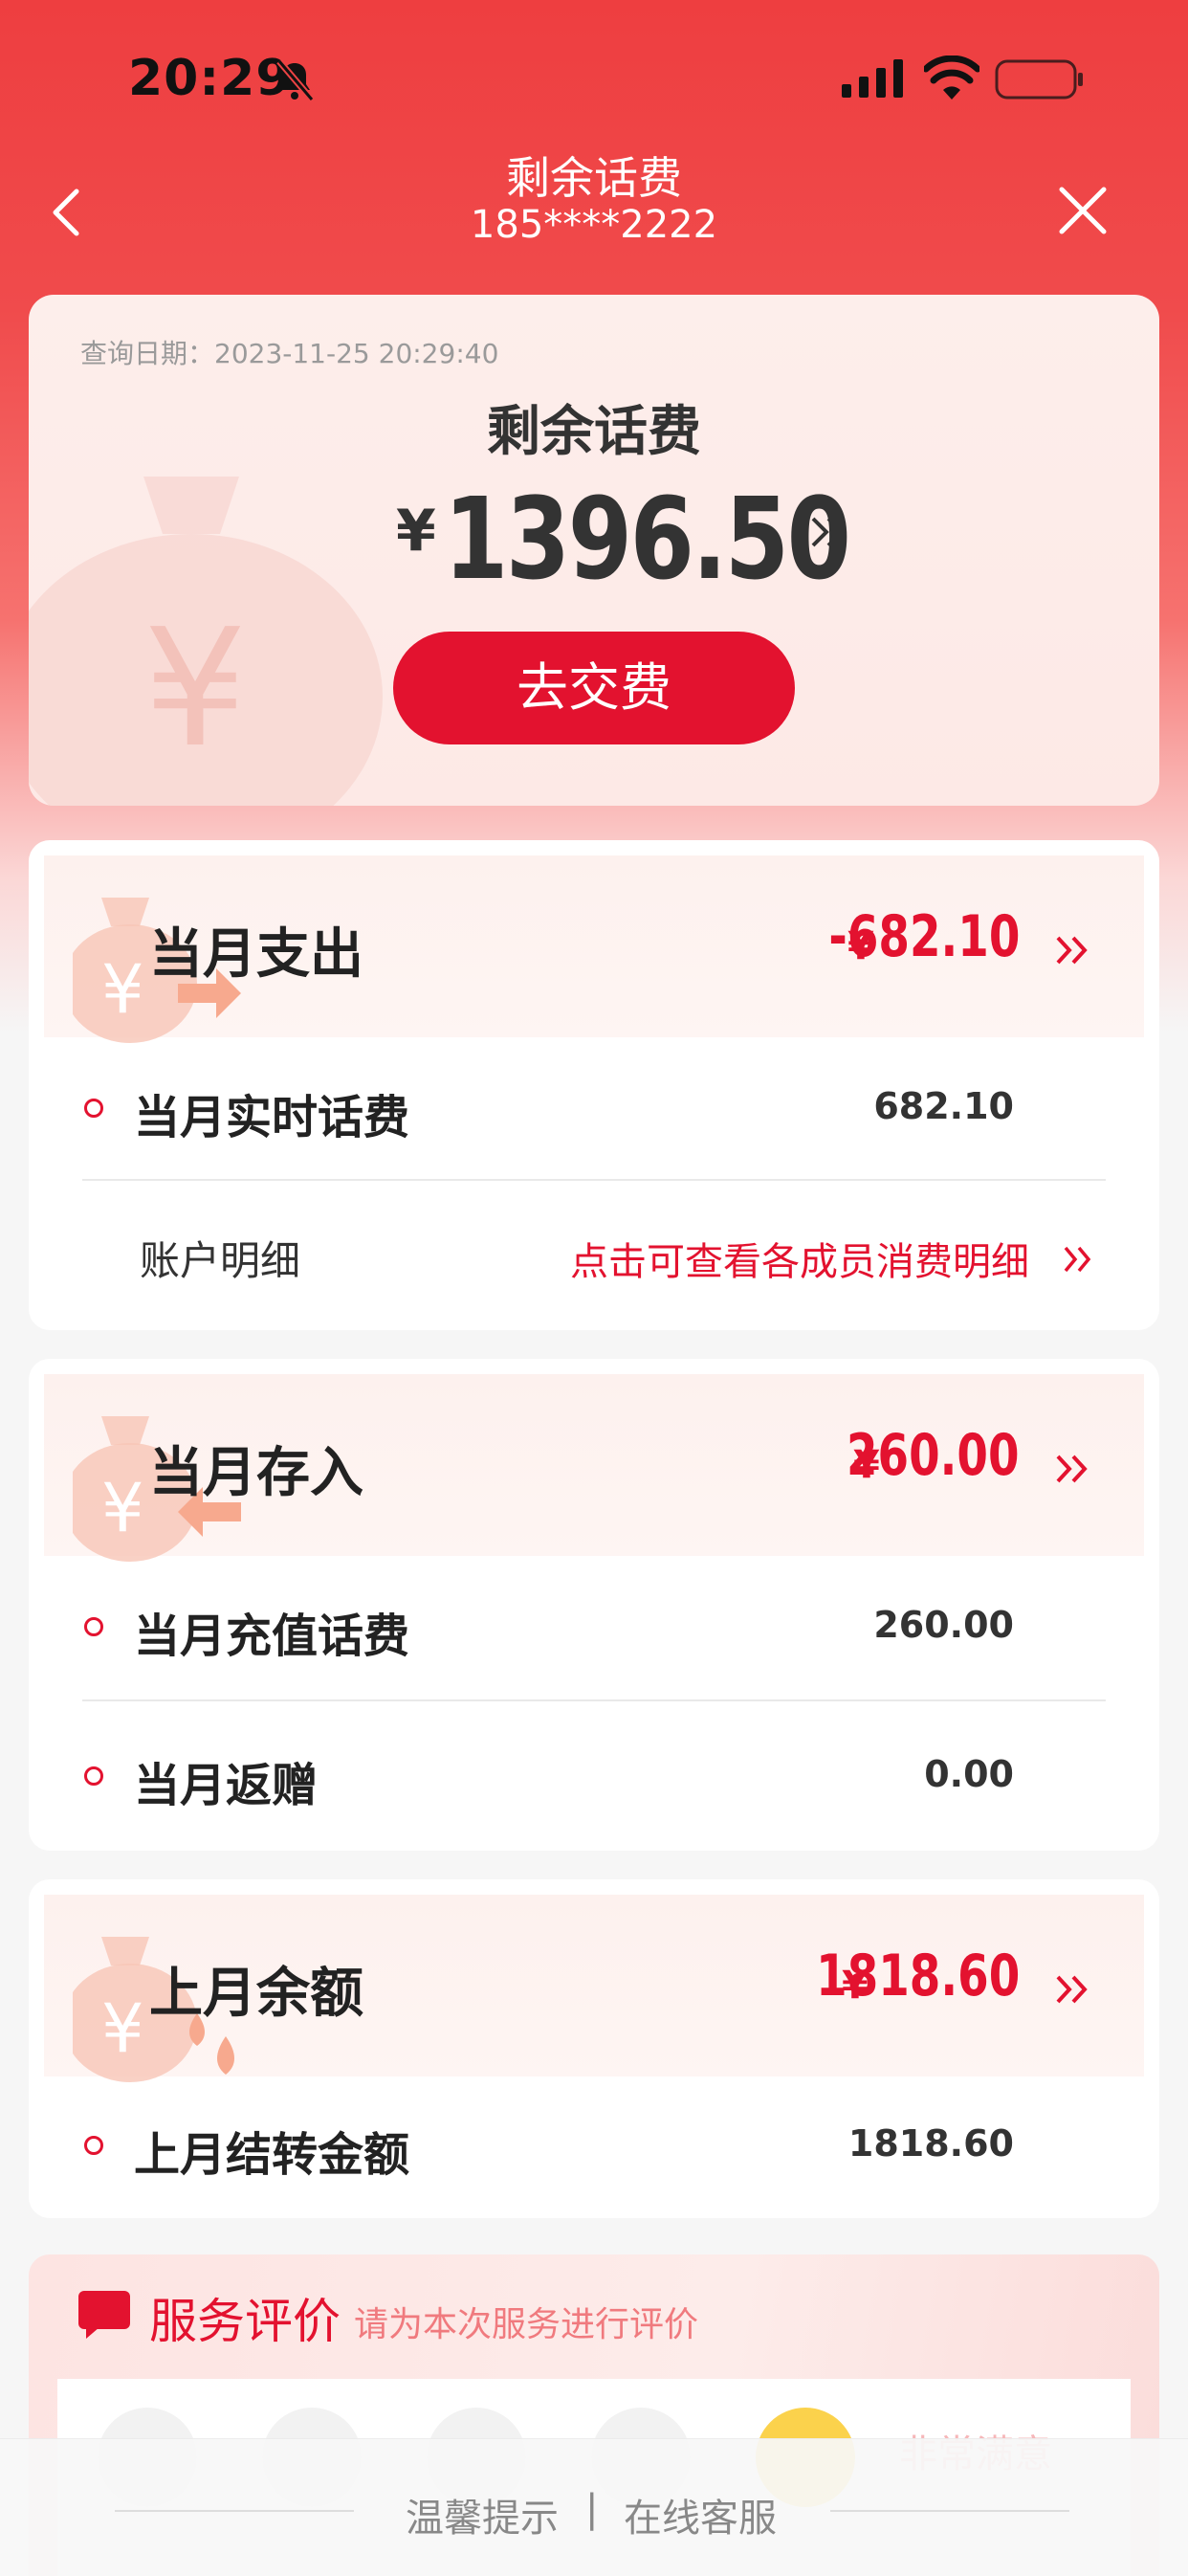  What do you see at coordinates (917, 1976) in the screenshot?
I see `last-month-amount: 1818.60` at bounding box center [917, 1976].